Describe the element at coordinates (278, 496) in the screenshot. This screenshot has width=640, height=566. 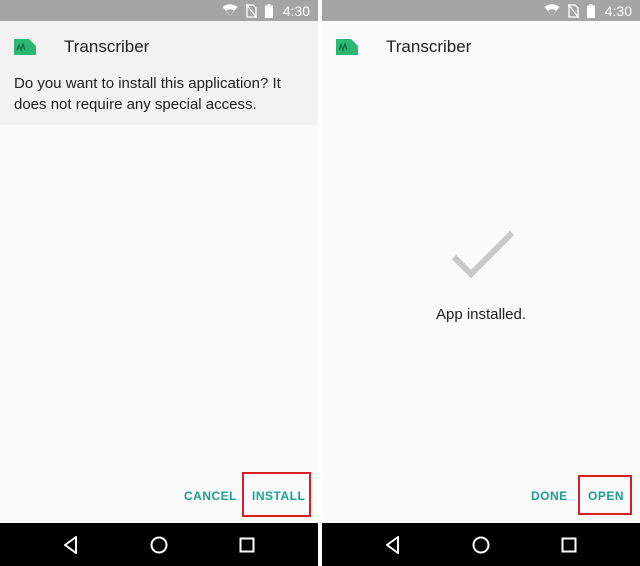
I see `install-button: INSTALL` at that location.